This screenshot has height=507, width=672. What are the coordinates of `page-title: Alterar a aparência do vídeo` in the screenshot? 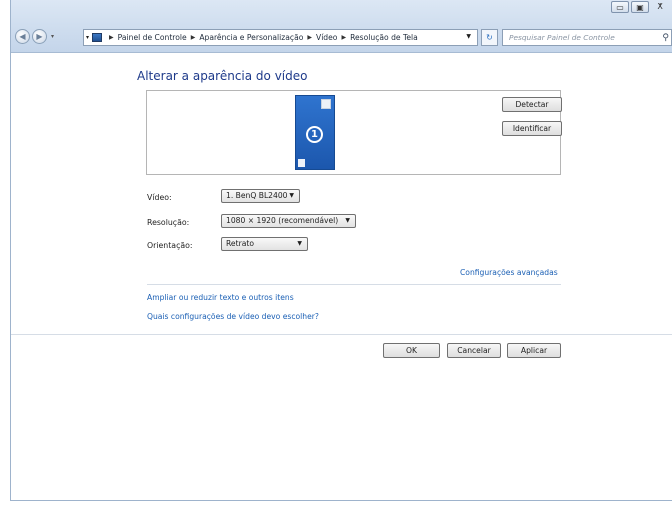 It's located at (222, 76).